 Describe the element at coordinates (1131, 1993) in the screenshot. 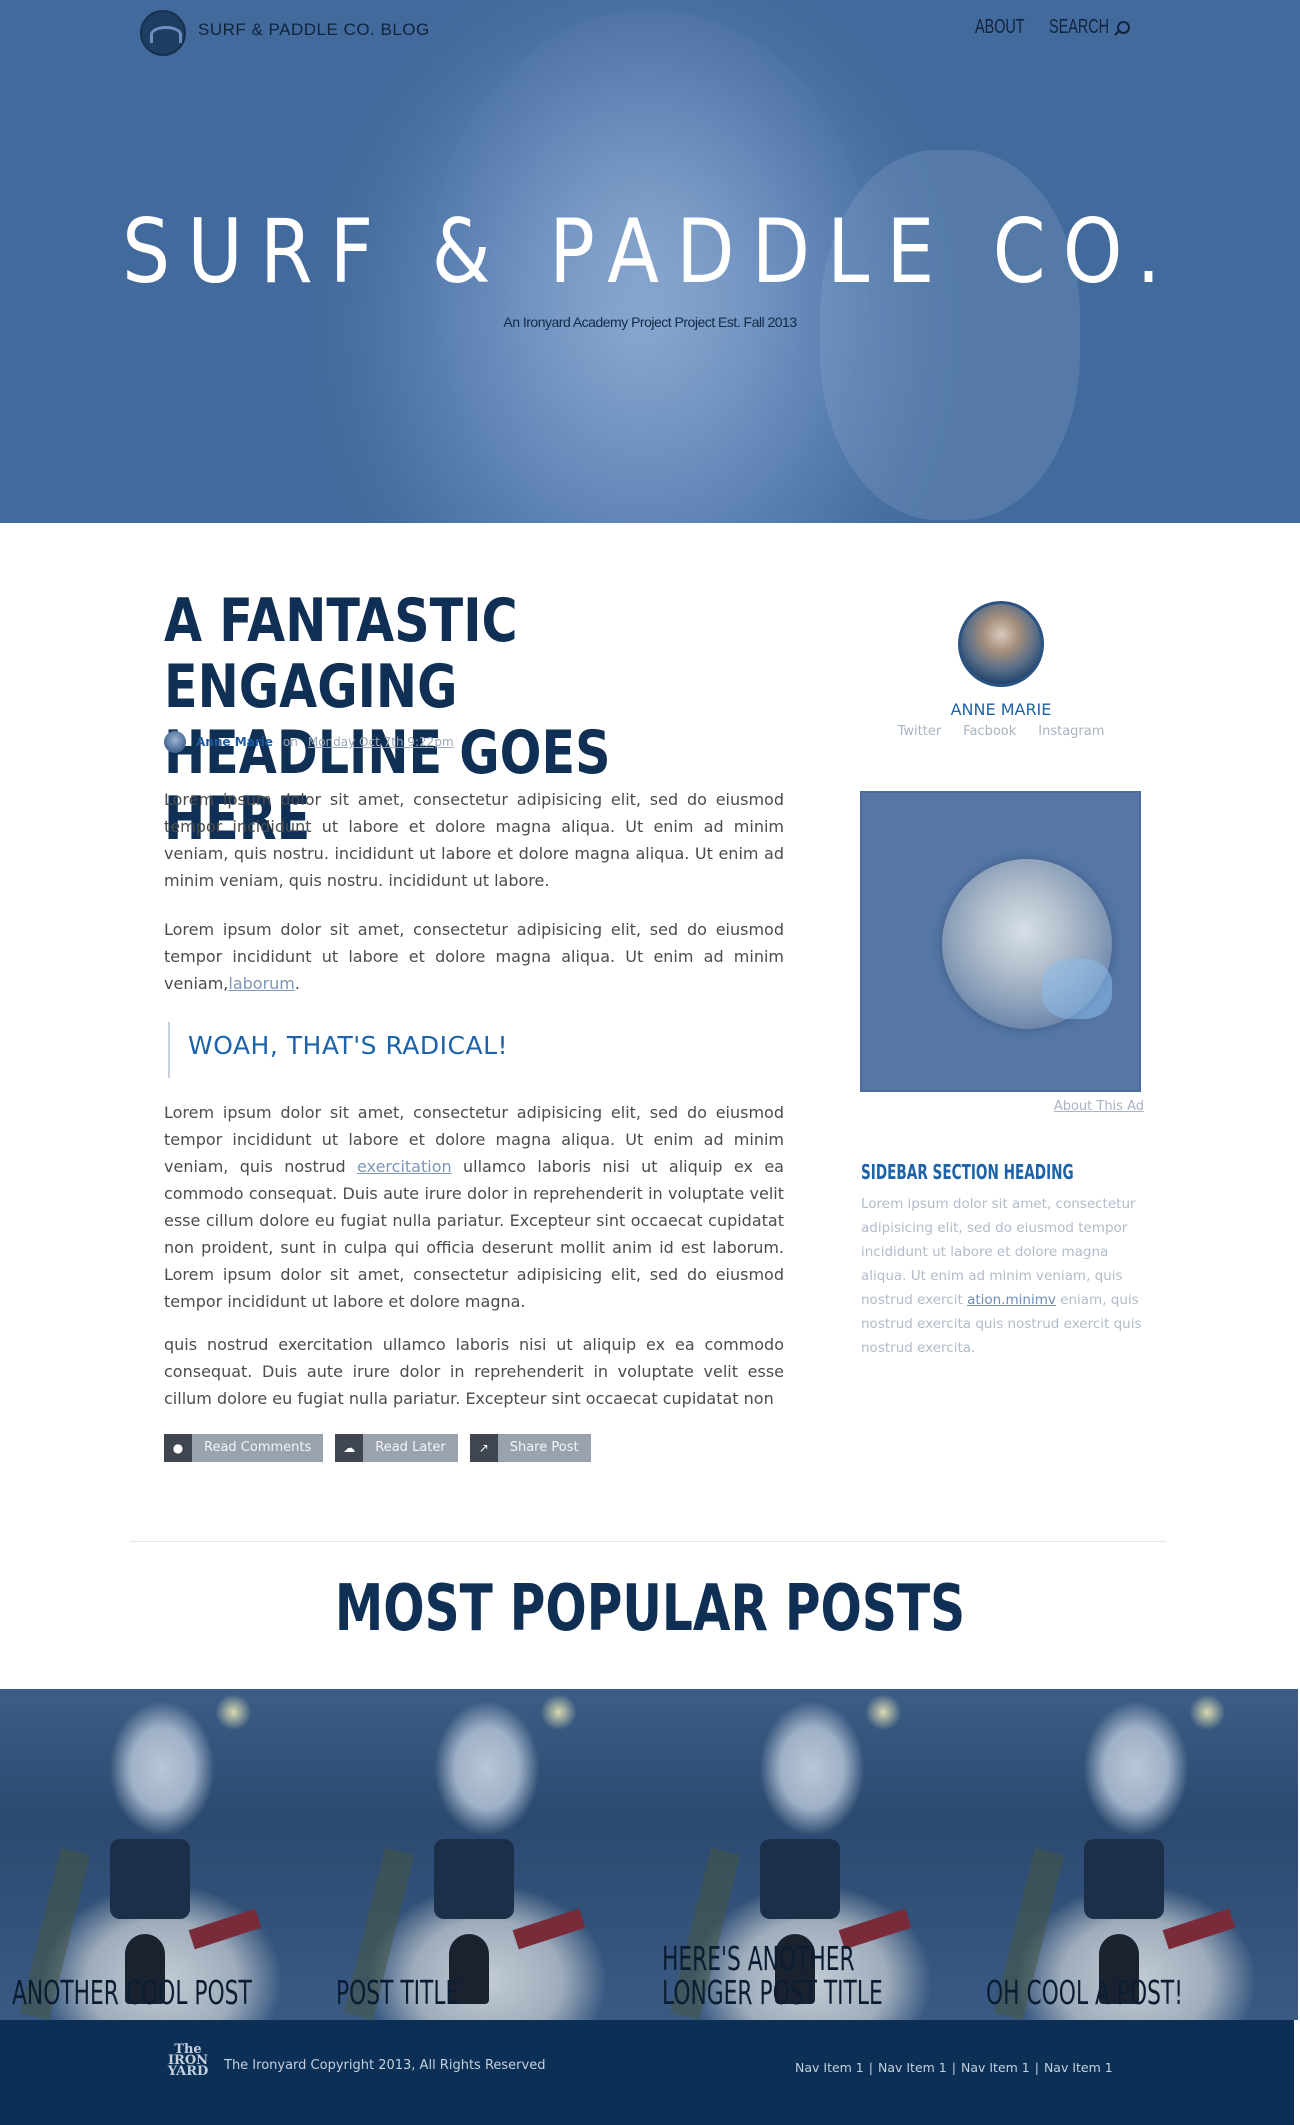

I see `popular-post-title: OH COOL A POST!` at that location.